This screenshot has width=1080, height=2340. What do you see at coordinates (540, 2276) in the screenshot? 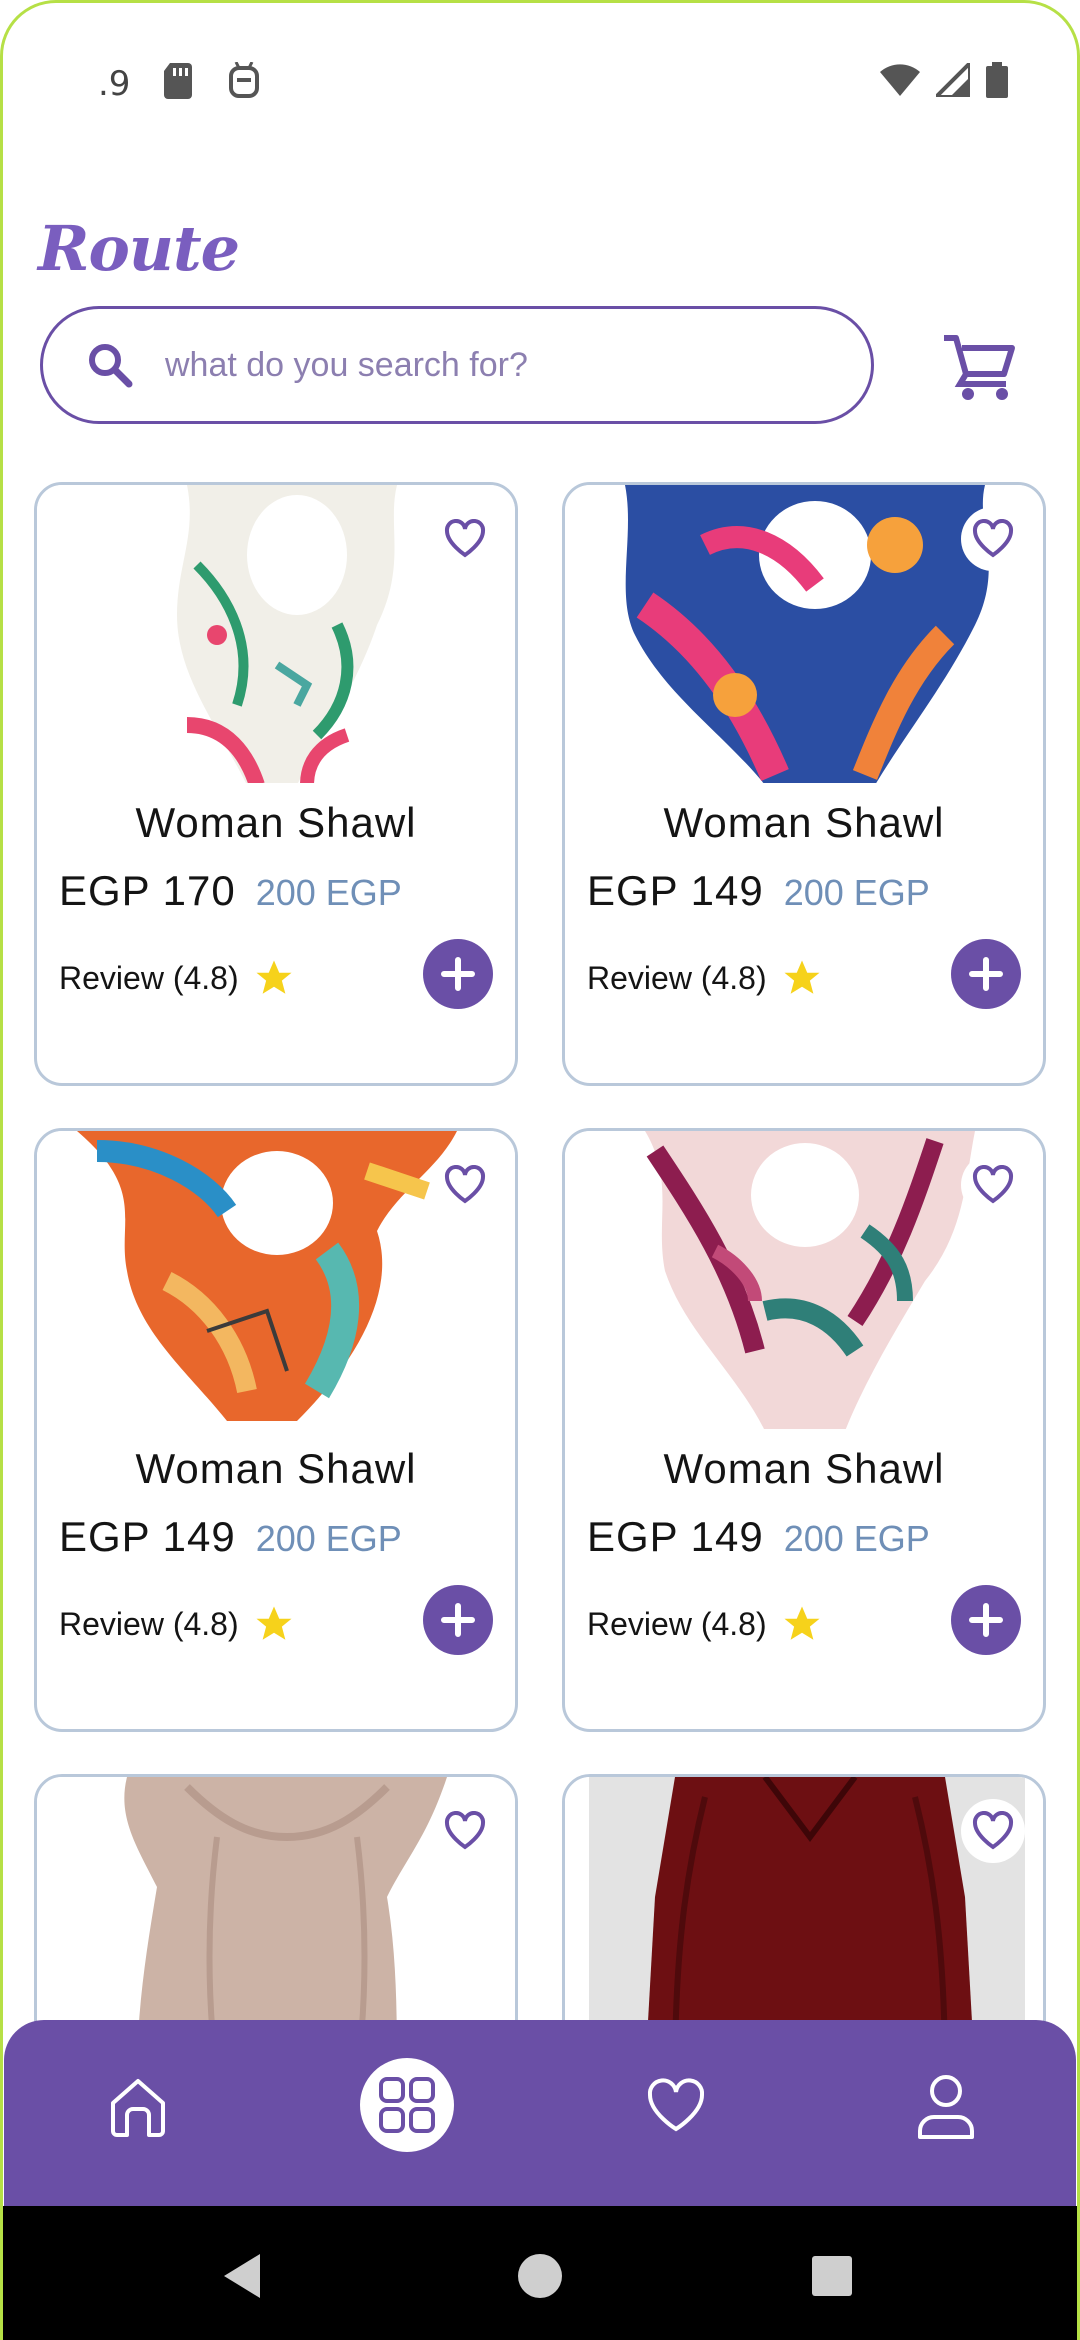
I see `home-circle-icon` at bounding box center [540, 2276].